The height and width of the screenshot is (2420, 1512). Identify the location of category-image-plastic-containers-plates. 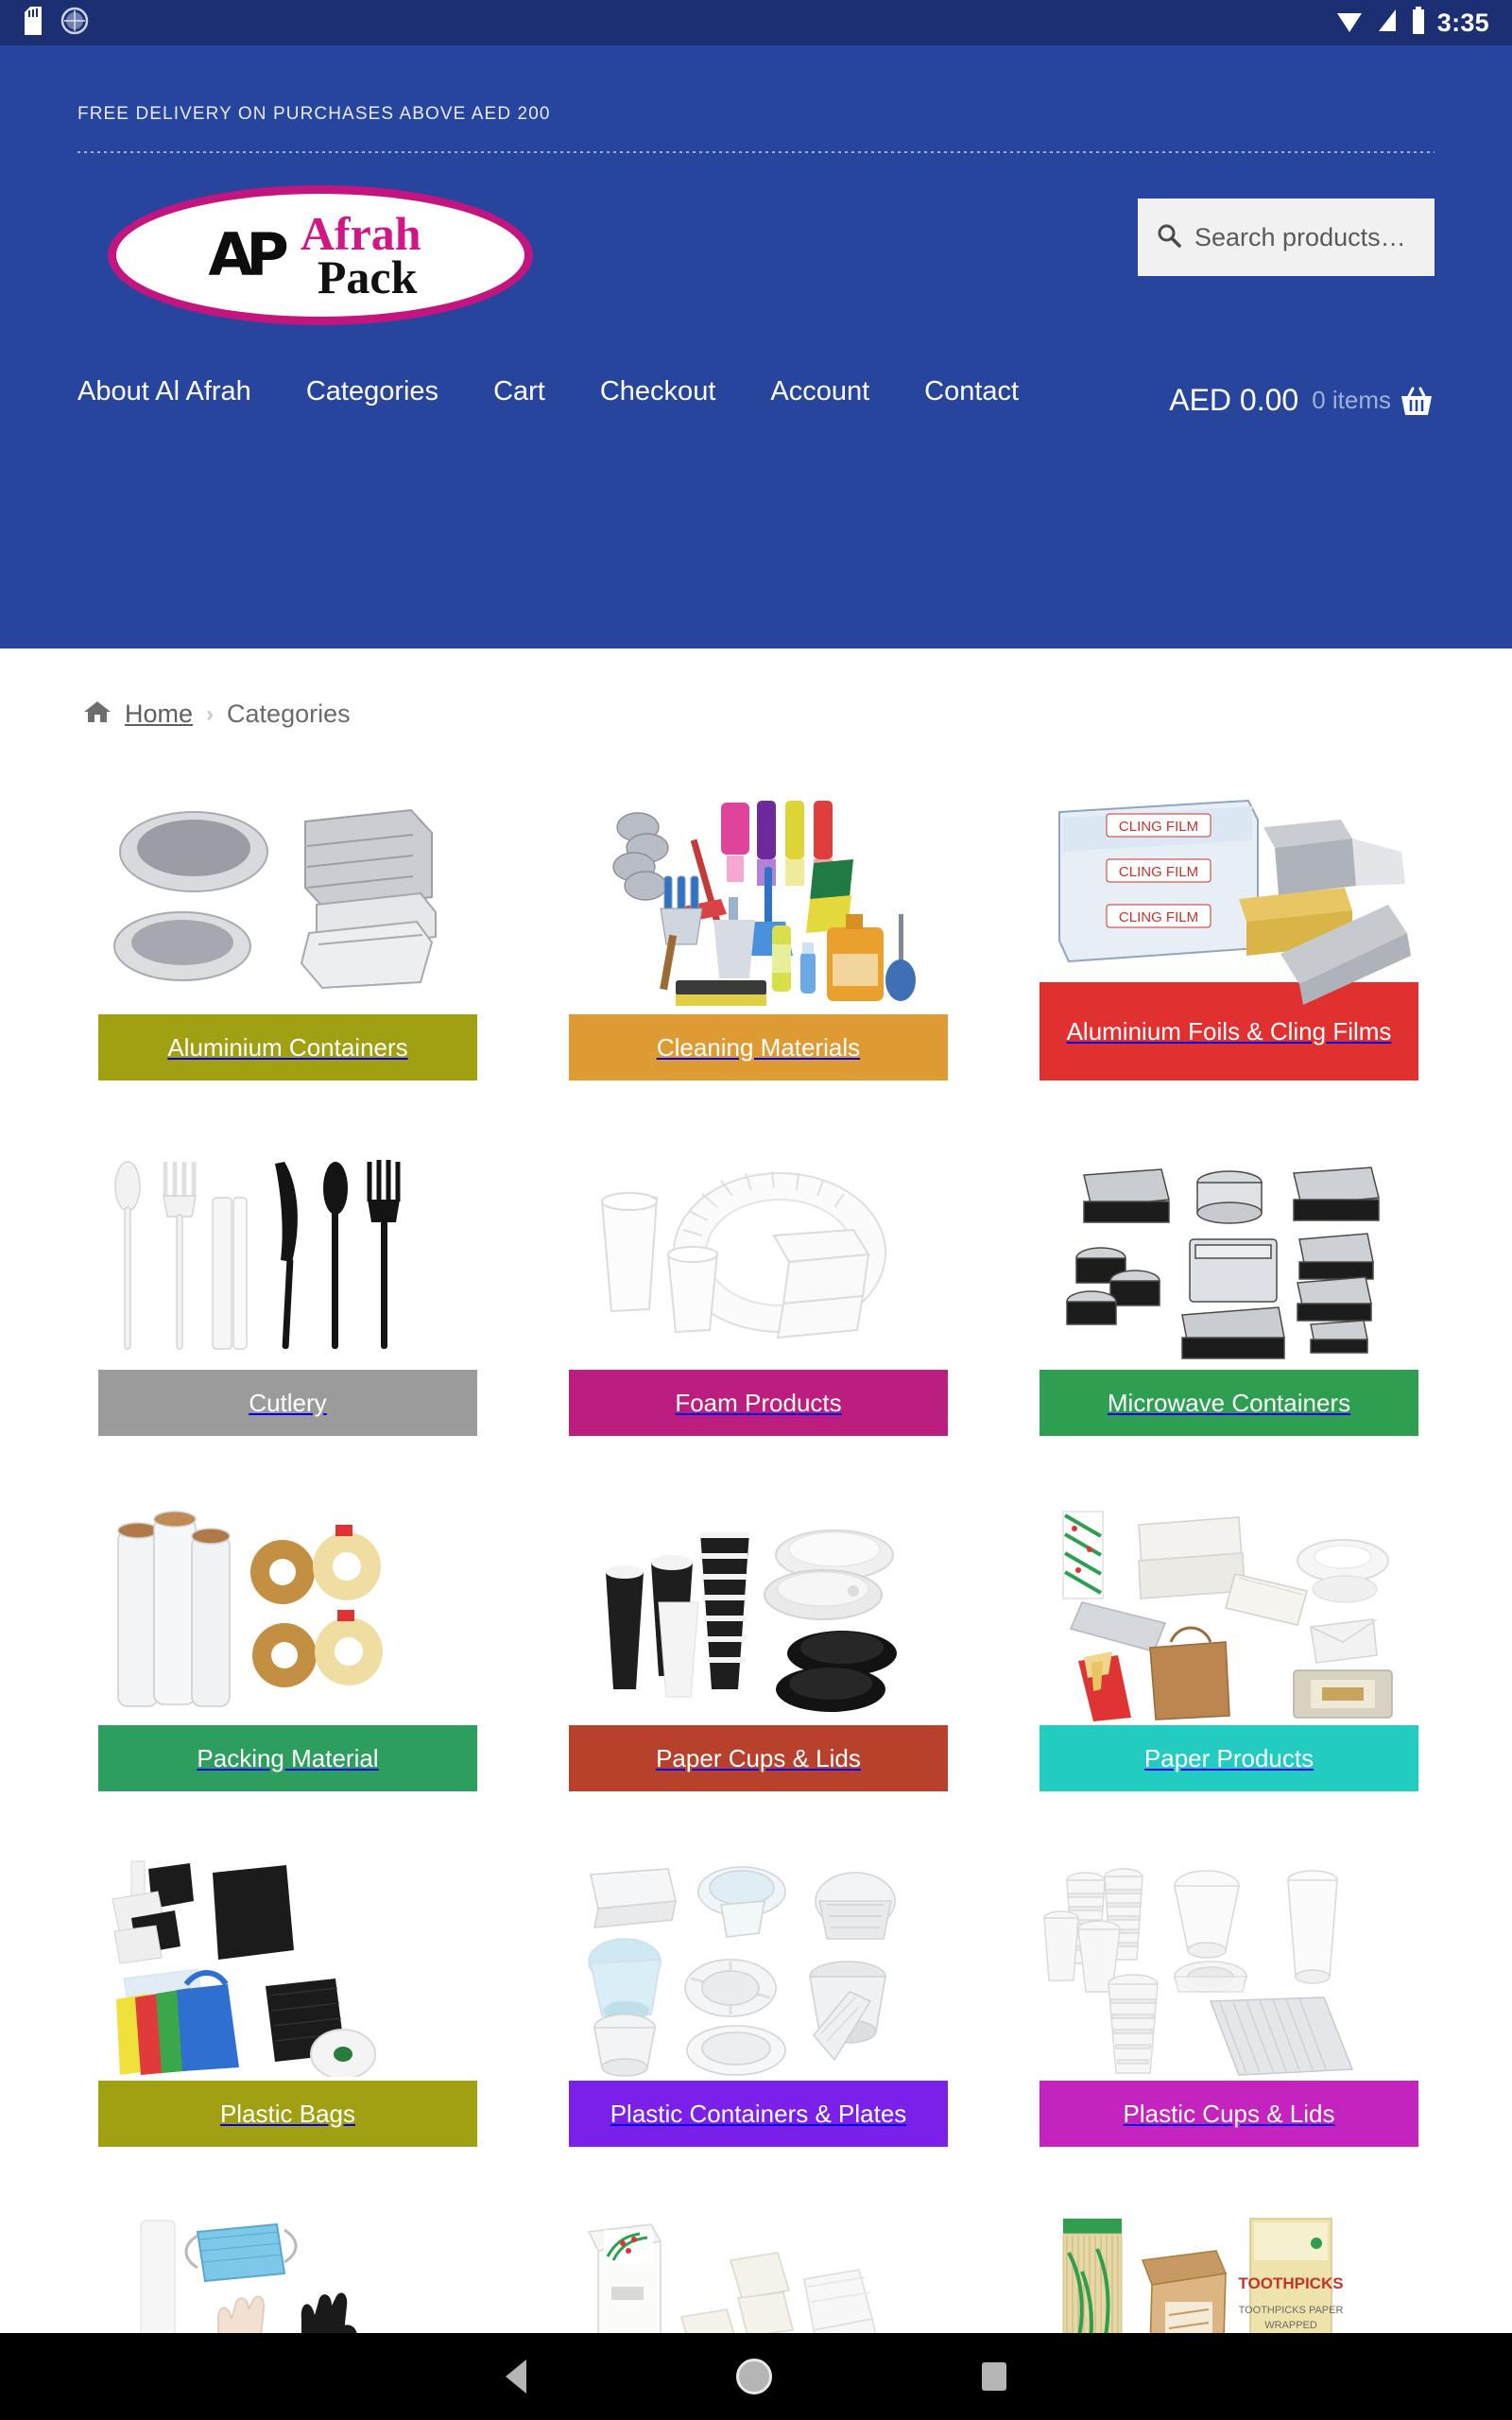
(758, 1968).